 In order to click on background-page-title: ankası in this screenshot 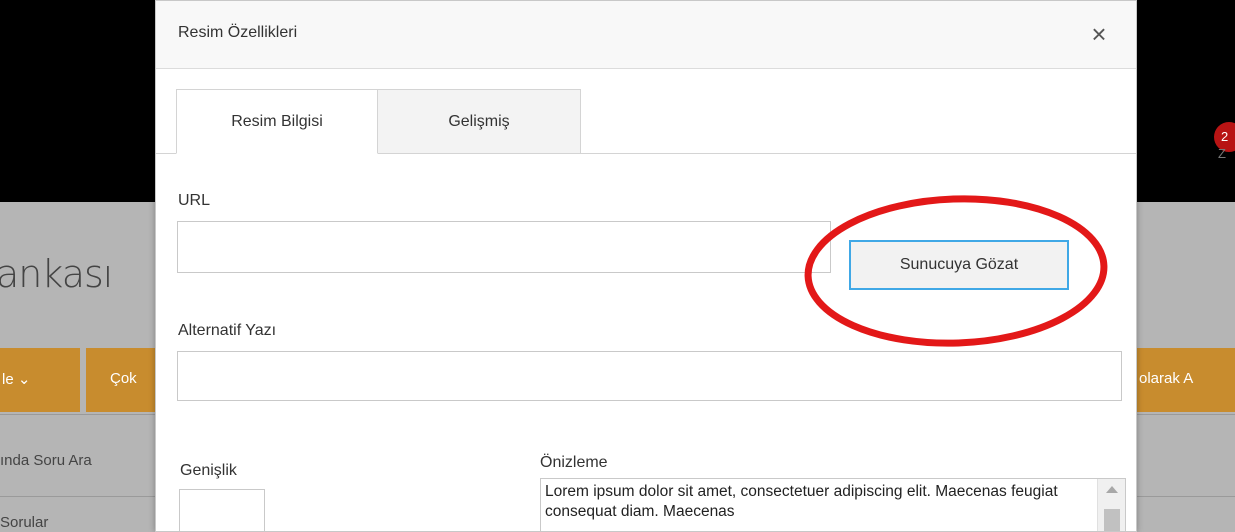, I will do `click(56, 274)`.